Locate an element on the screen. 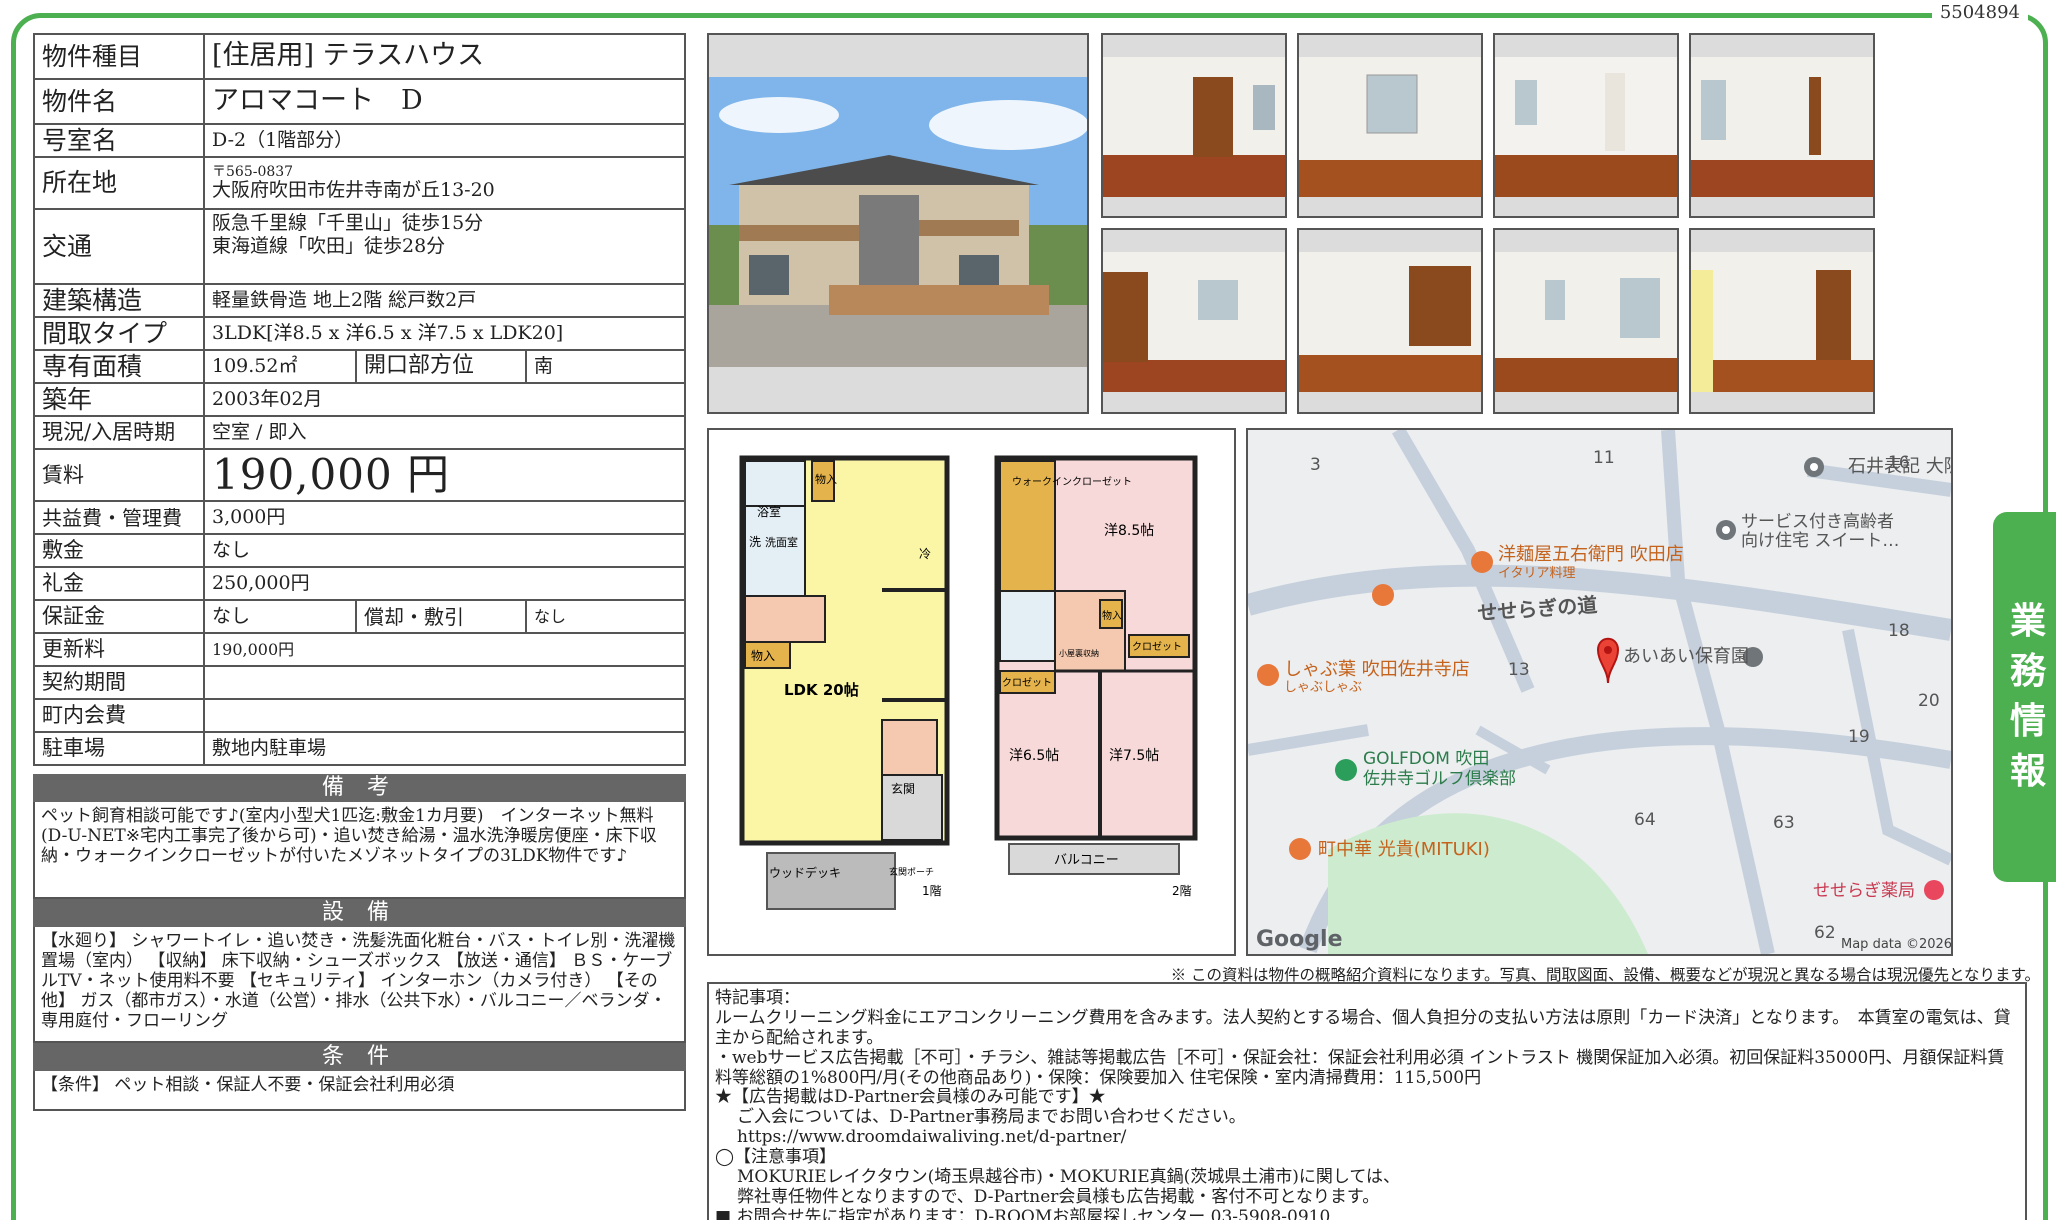 Image resolution: width=2056 pixels, height=1220 pixels. label: 現況/入居時期 is located at coordinates (119, 432).